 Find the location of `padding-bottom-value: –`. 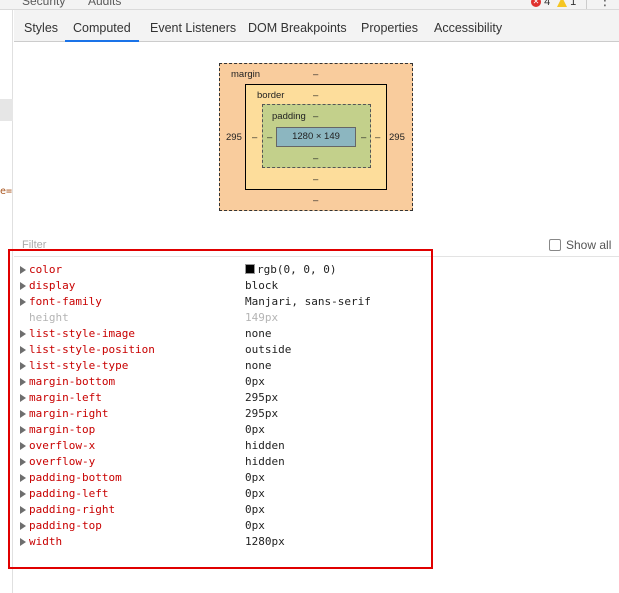

padding-bottom-value: – is located at coordinates (315, 158).